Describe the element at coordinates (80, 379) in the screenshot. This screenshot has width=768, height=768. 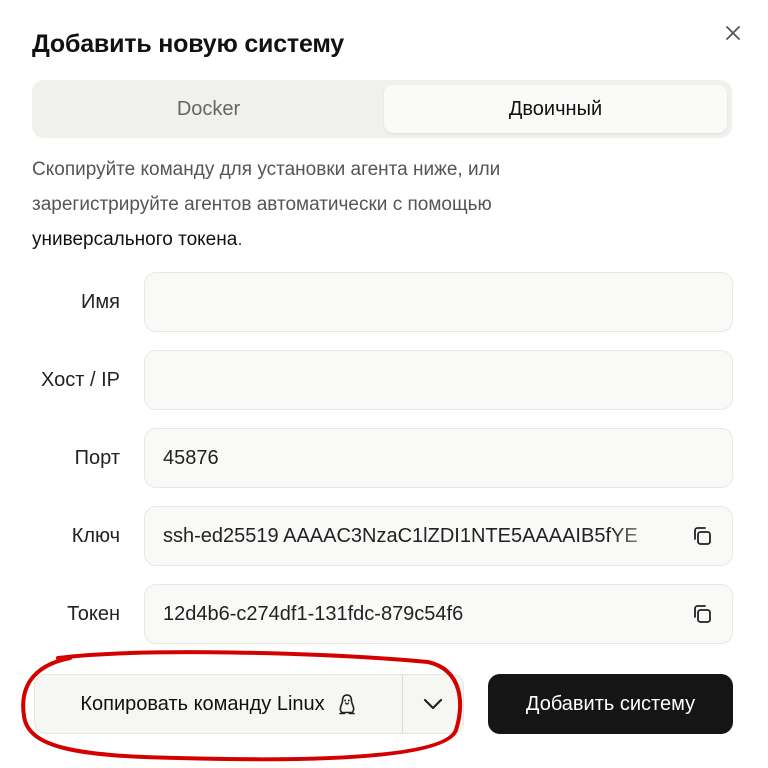
I see `host-label: Хост / IP` at that location.